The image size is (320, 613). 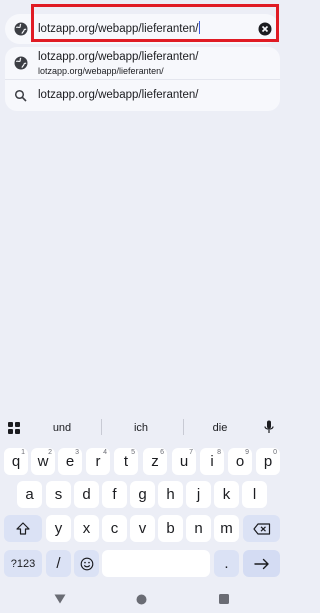 What do you see at coordinates (58, 528) in the screenshot?
I see `key-y: y` at bounding box center [58, 528].